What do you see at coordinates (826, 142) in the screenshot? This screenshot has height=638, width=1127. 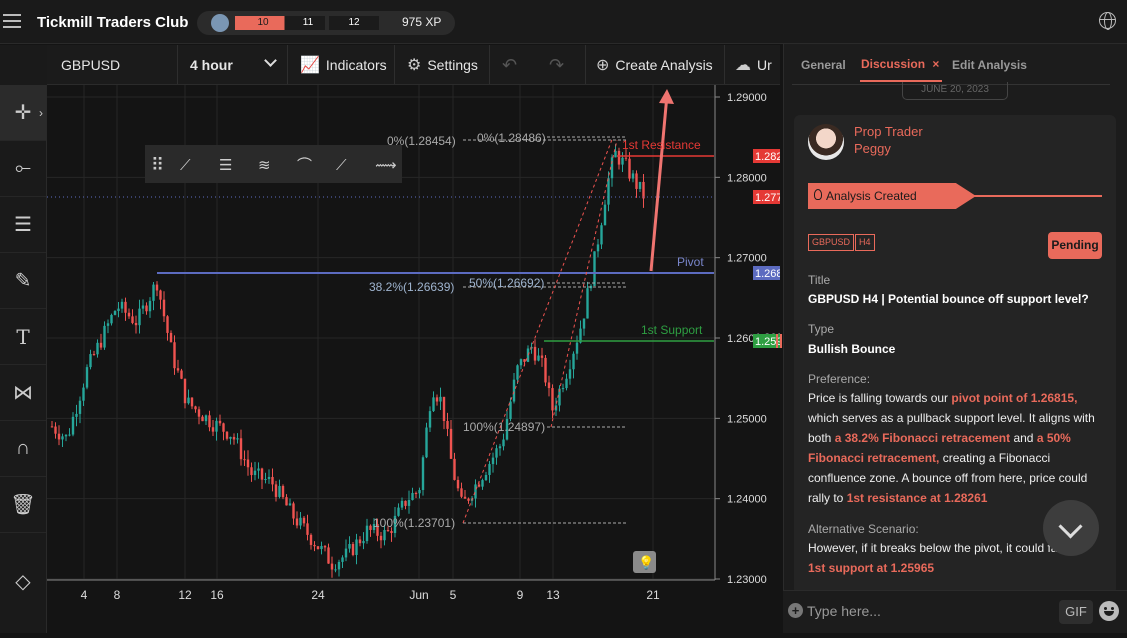 I see `avatar` at bounding box center [826, 142].